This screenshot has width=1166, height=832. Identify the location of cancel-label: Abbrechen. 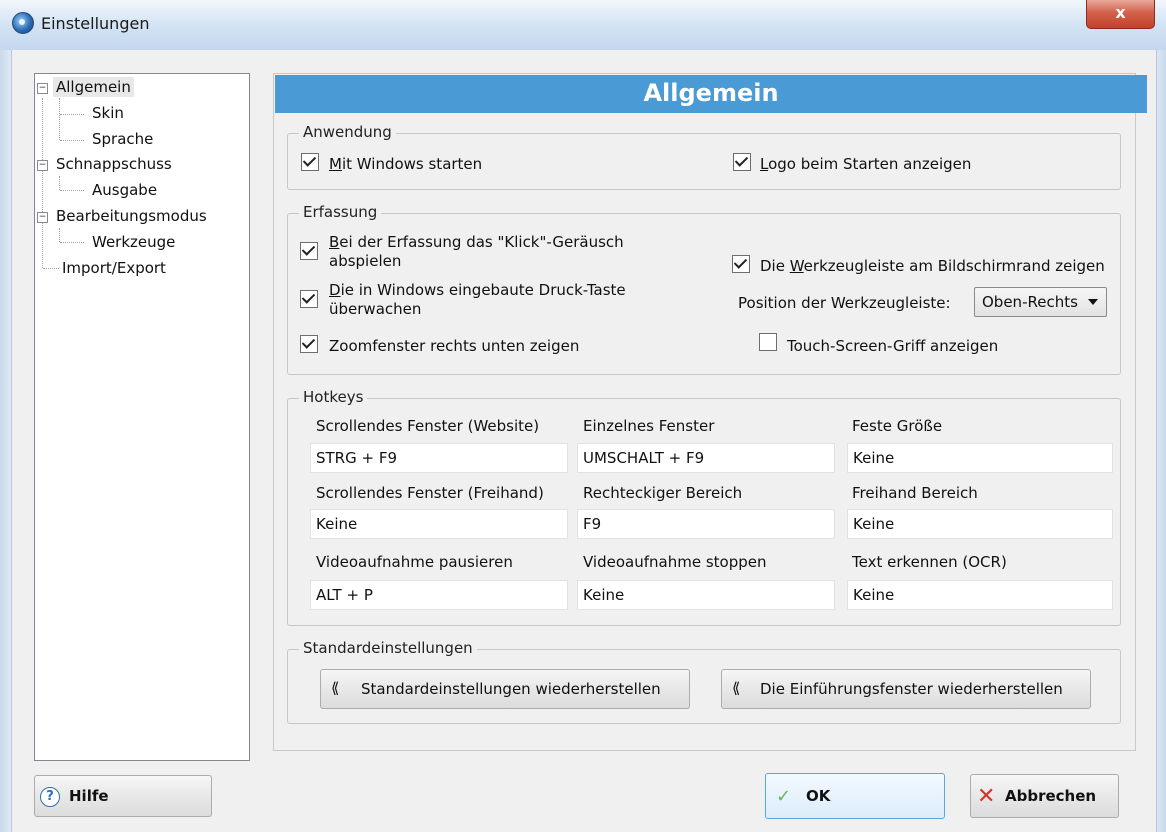
(1051, 796).